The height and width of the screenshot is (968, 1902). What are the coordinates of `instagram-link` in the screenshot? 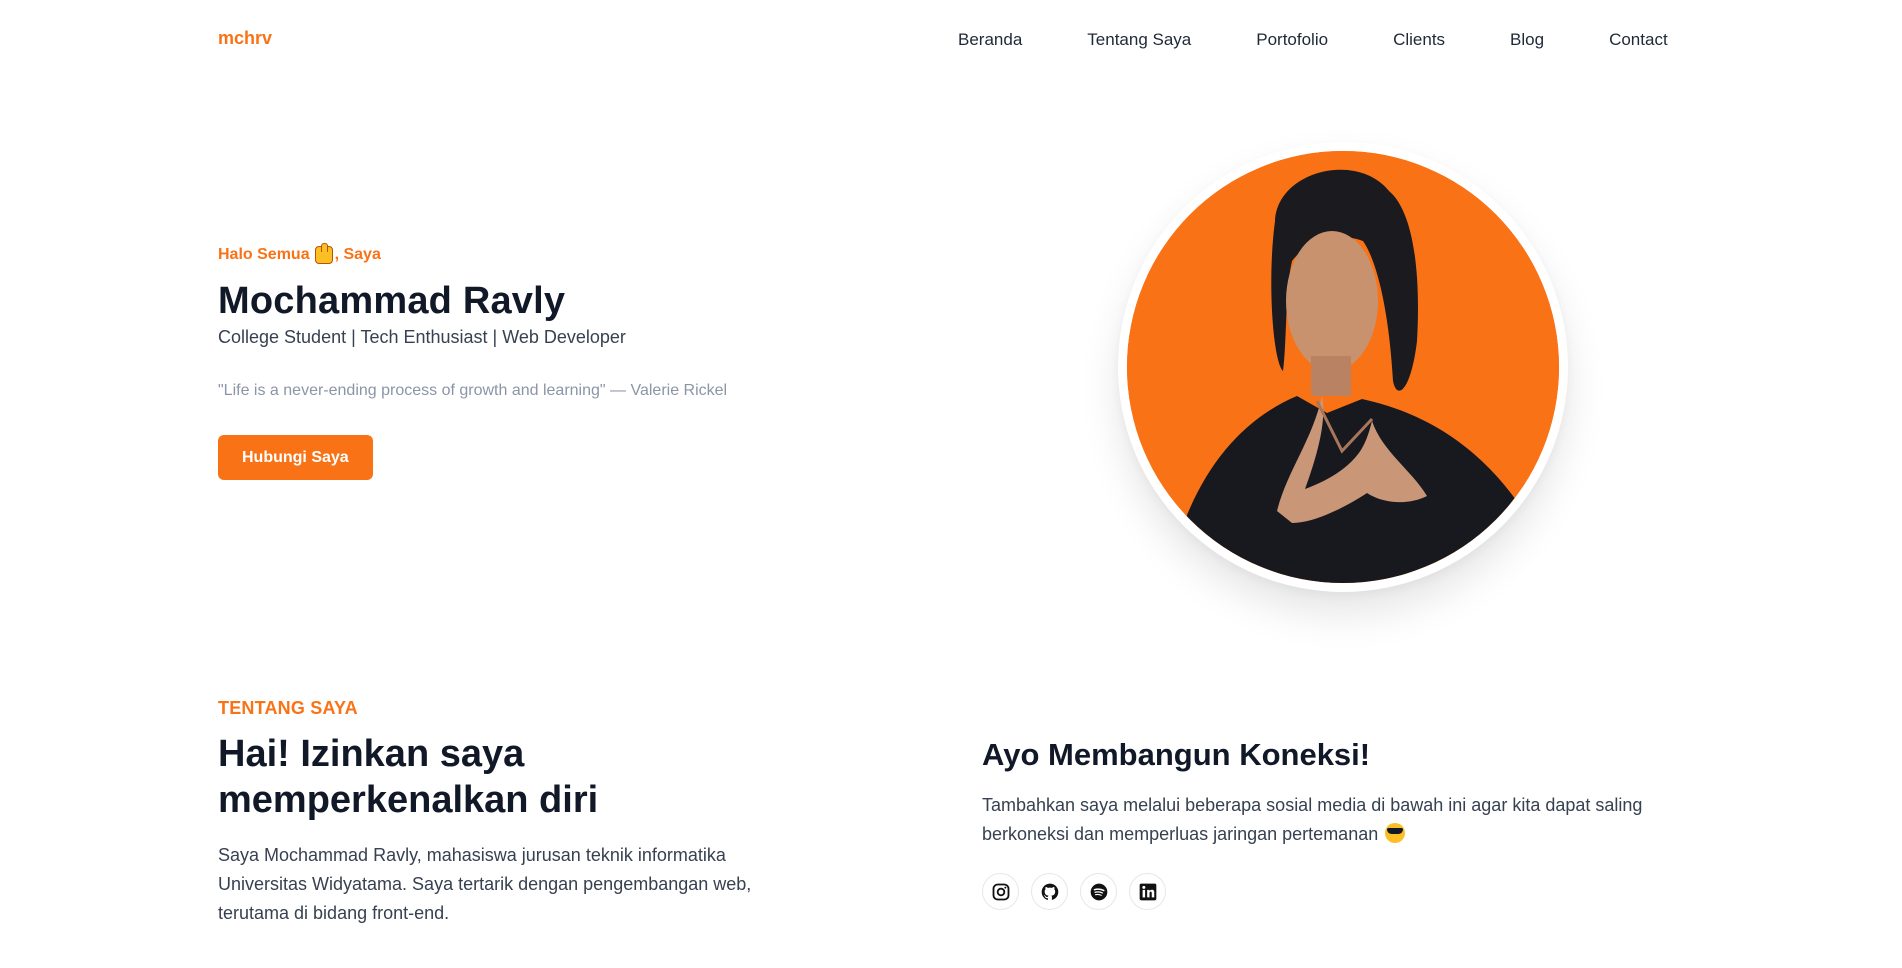 It's located at (1000, 891).